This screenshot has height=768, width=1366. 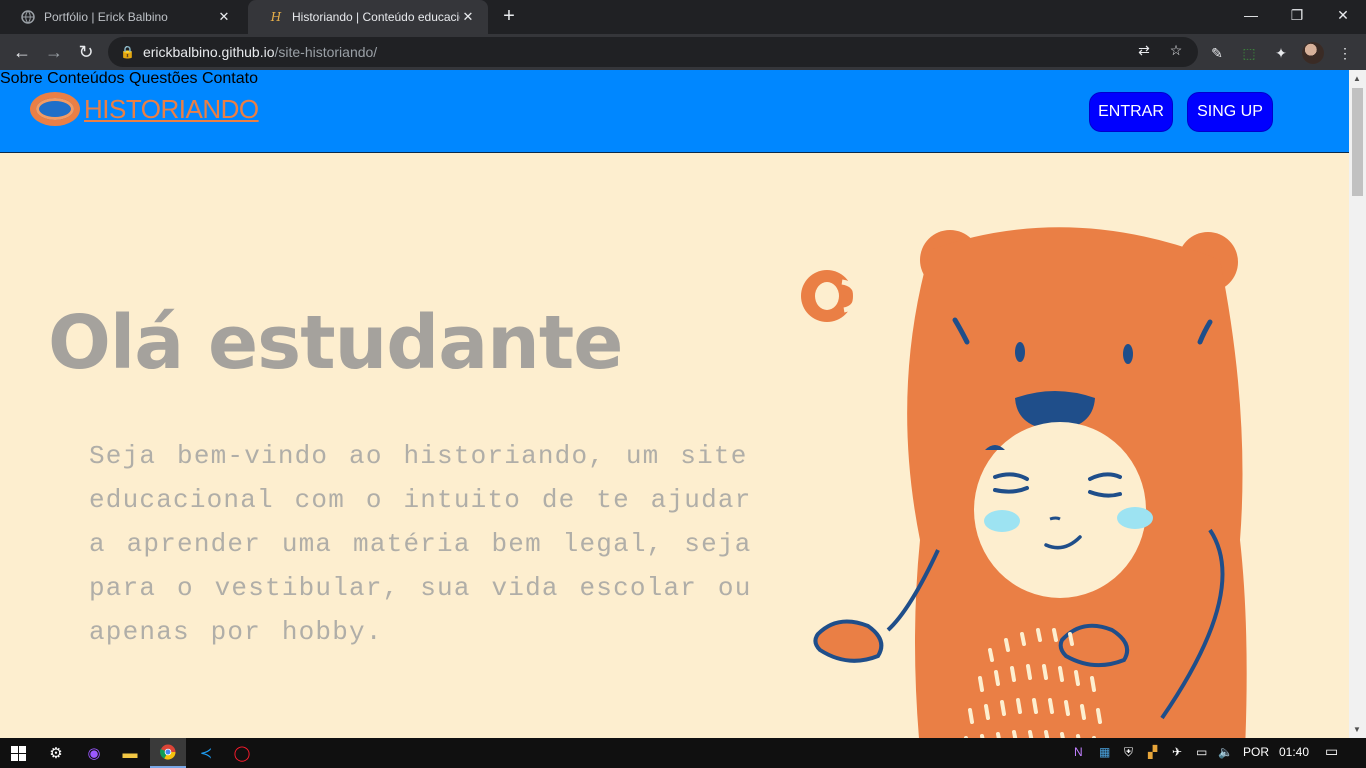 I want to click on scrollbar-thumb, so click(x=1357, y=142).